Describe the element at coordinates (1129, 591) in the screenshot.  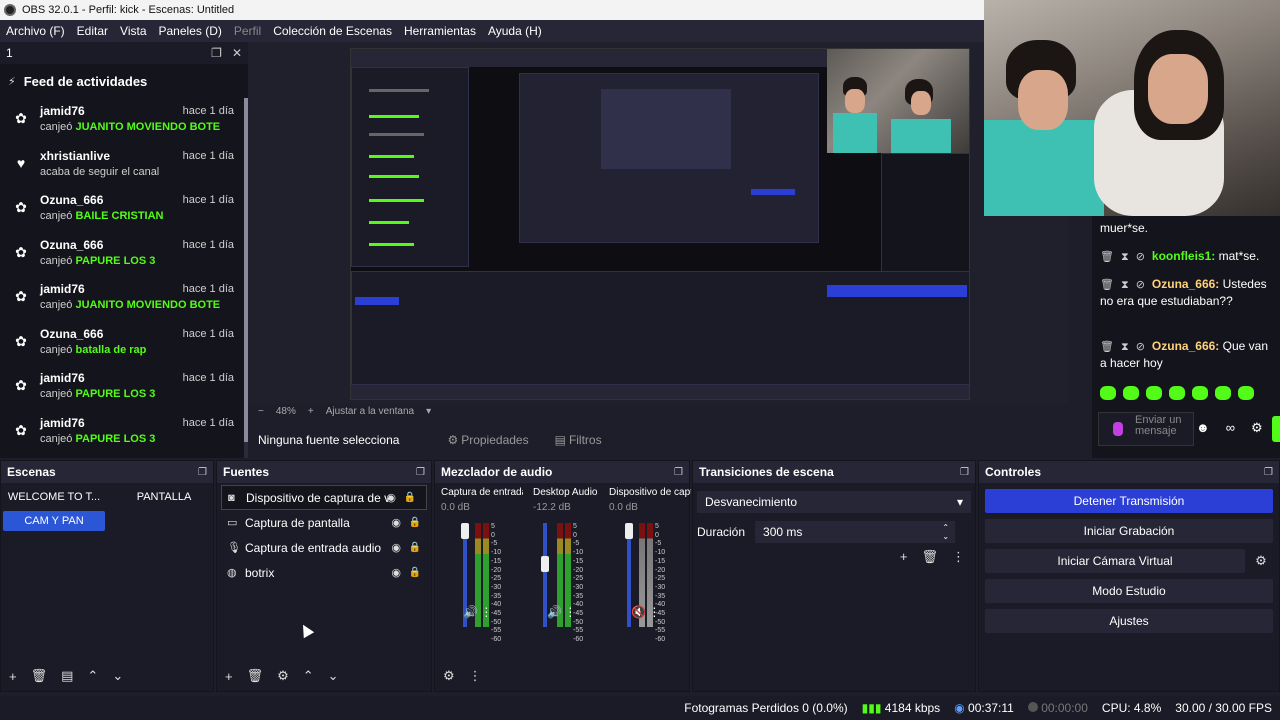
I see `studio-mode-button: Modo Estudio` at that location.